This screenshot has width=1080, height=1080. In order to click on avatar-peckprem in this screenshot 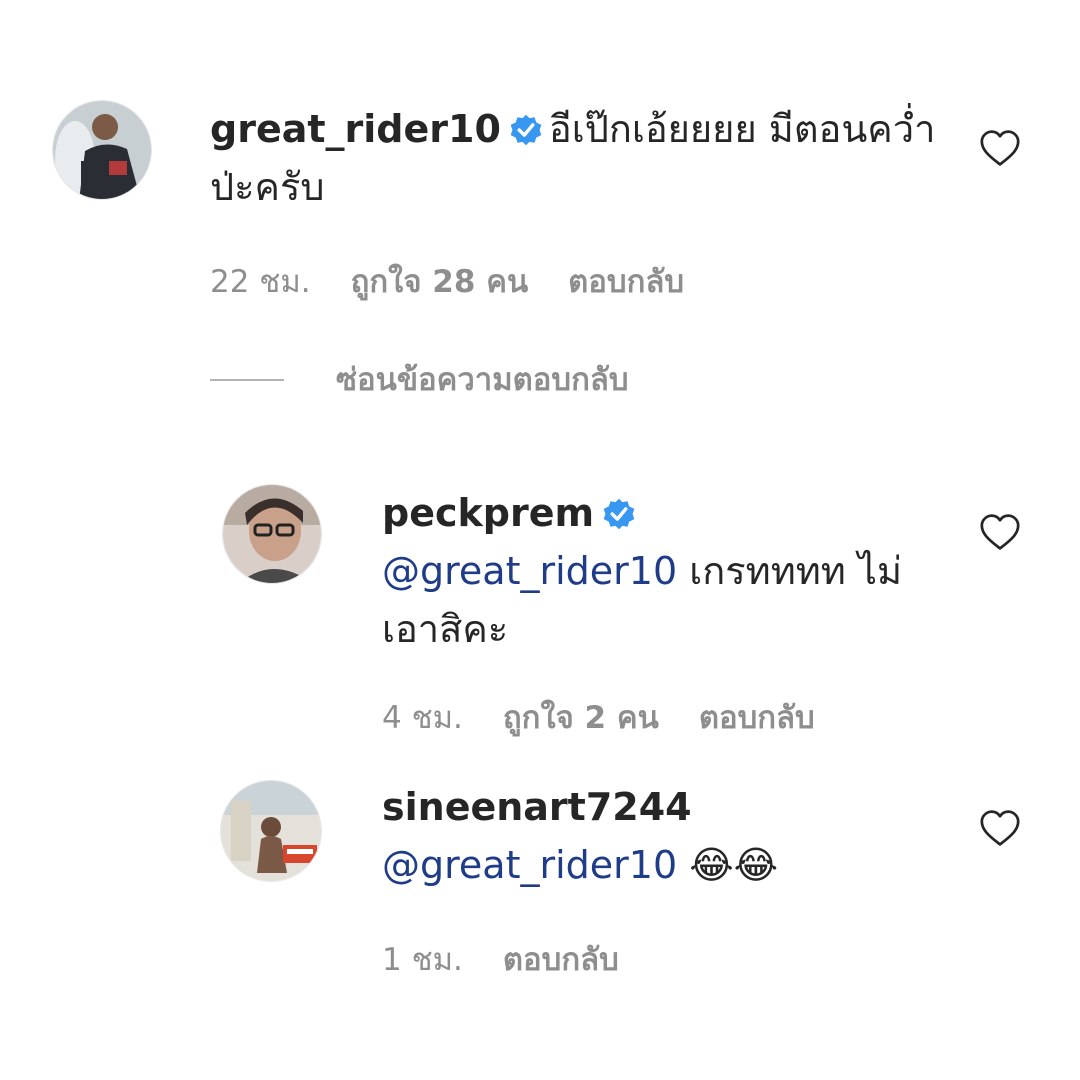, I will do `click(272, 534)`.